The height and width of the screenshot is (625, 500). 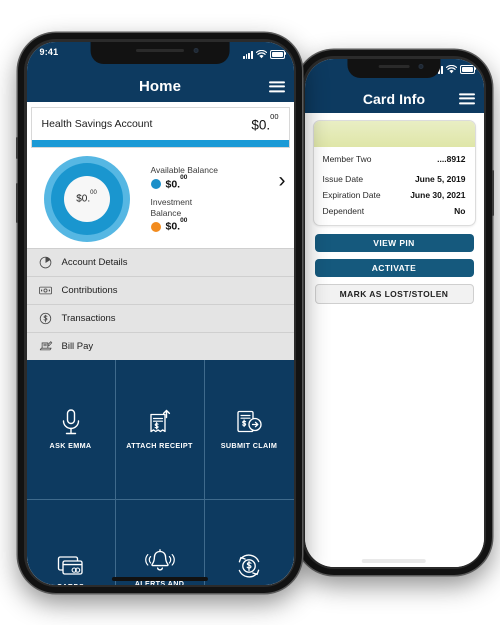 I want to click on account-summary-card: Health Savings Account $0.00, so click(x=160, y=127).